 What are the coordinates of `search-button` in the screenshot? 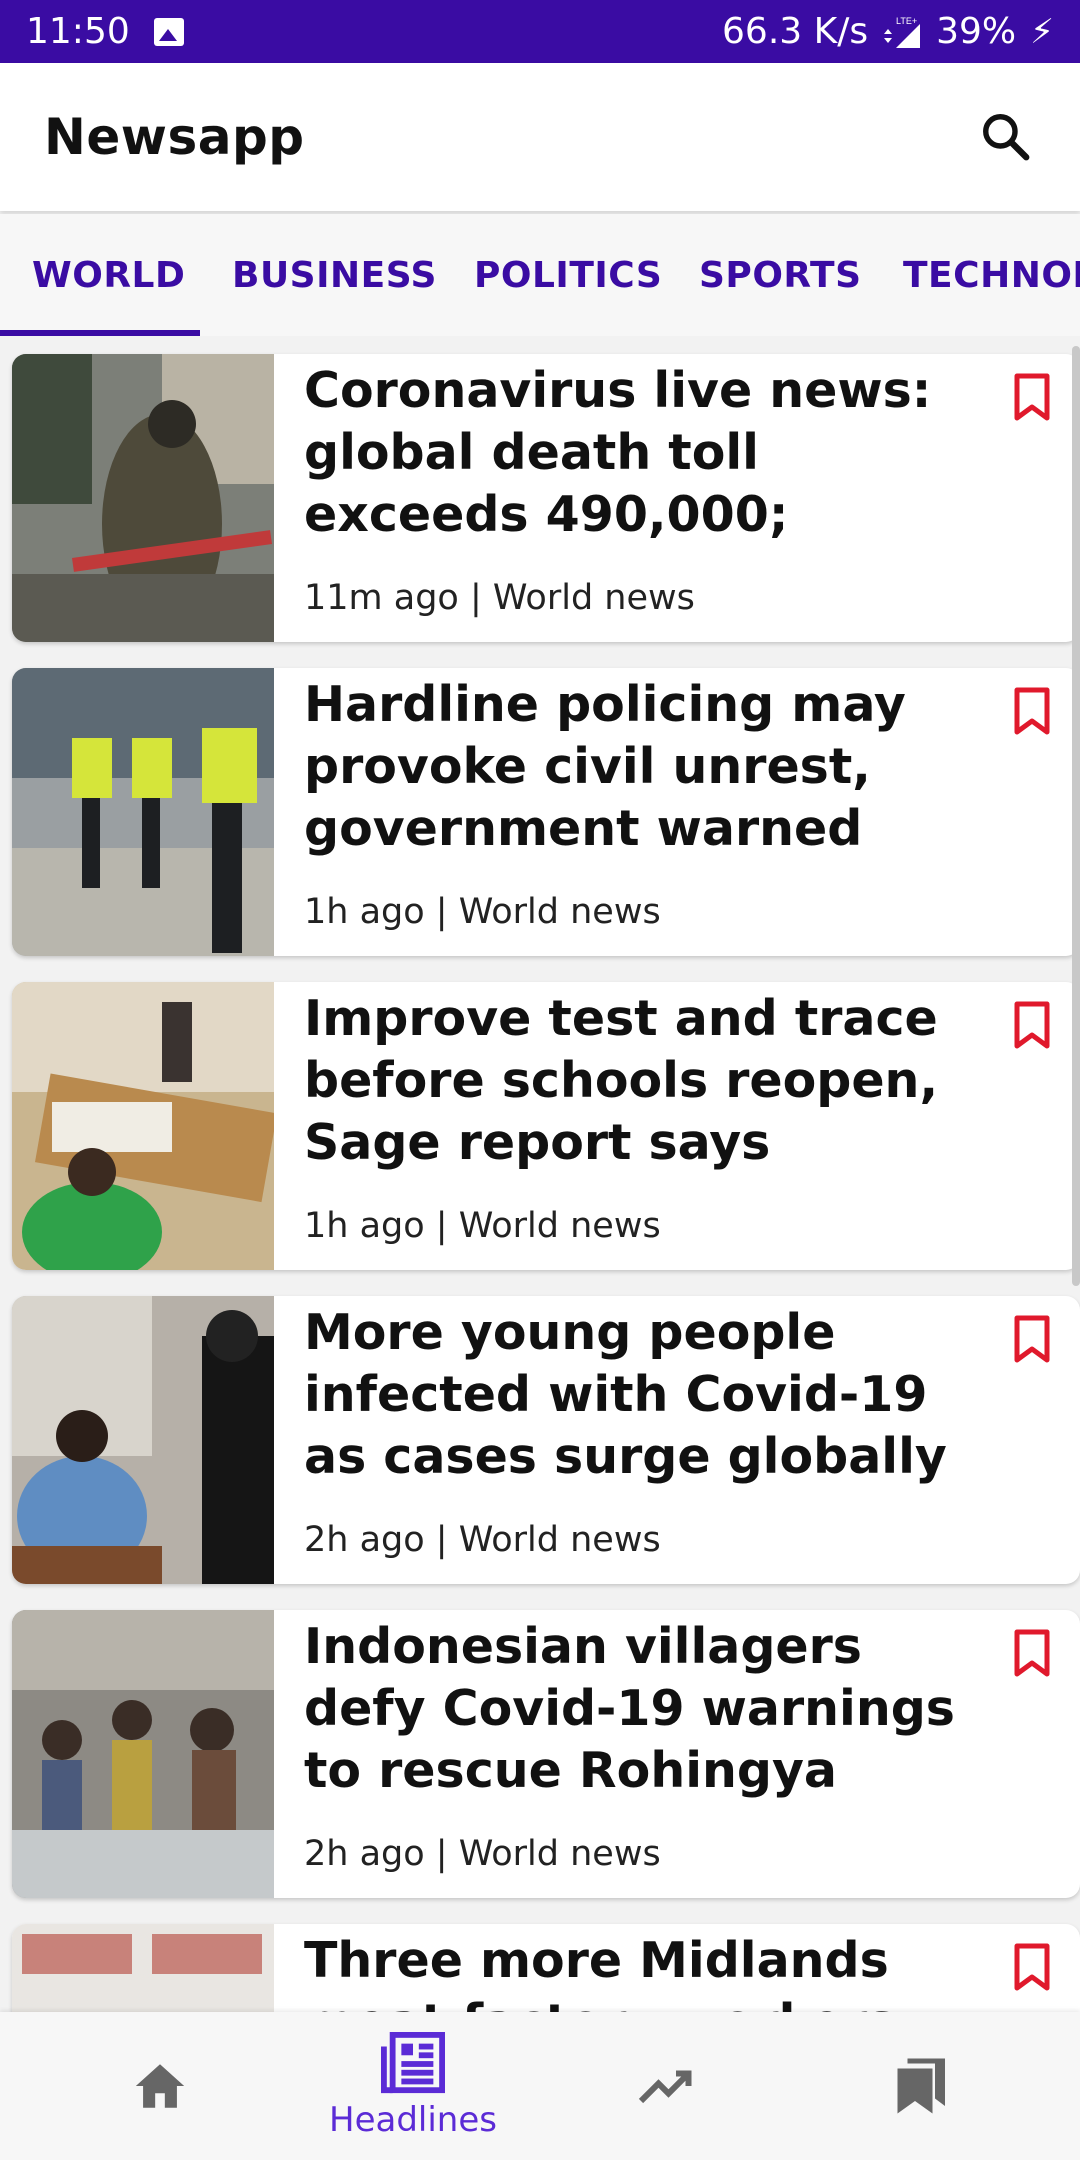 It's located at (1006, 137).